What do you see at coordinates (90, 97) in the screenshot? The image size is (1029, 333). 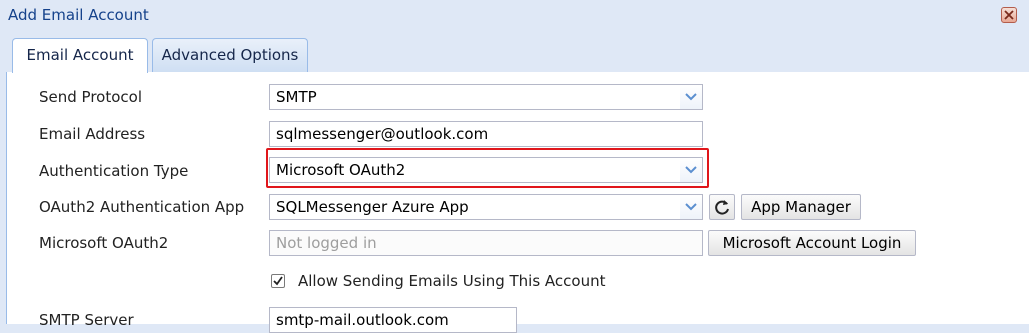 I see `send-protocol-label: Send Protocol` at bounding box center [90, 97].